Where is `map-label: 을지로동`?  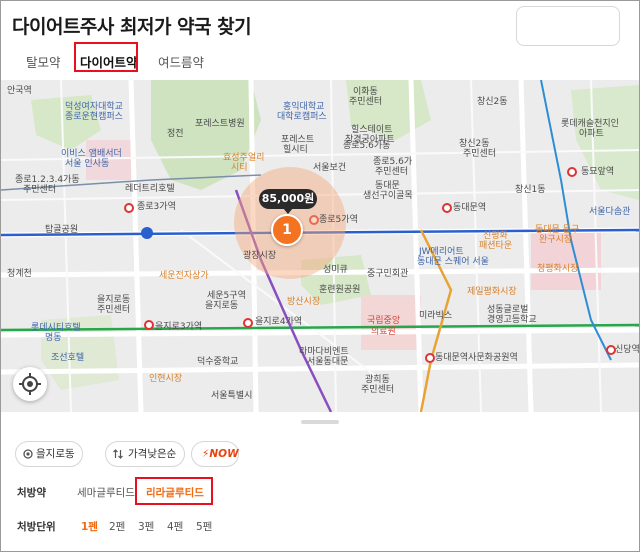
map-label: 을지로동 is located at coordinates (114, 300).